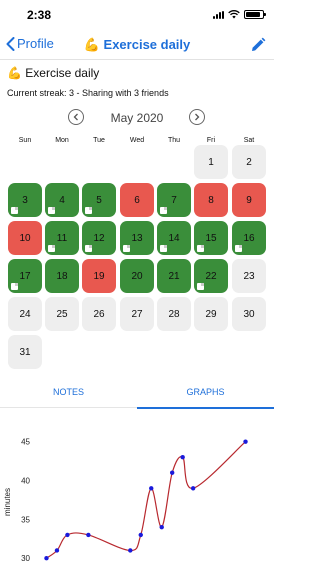  I want to click on y-tick-label: 30, so click(25, 558).